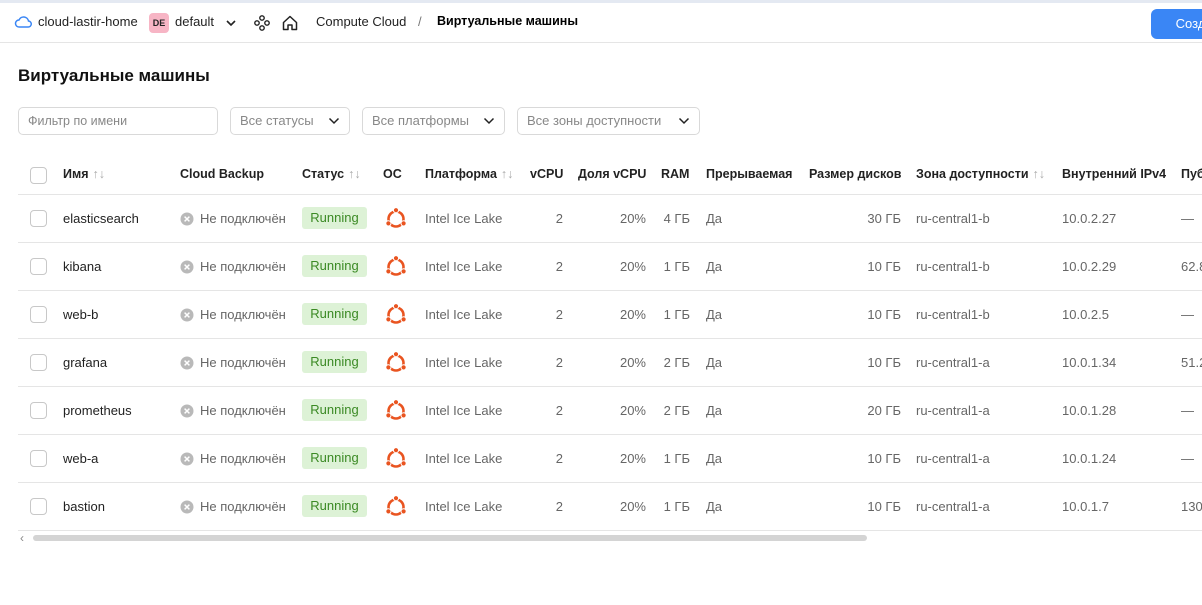 Image resolution: width=1202 pixels, height=605 pixels. I want to click on zone-filter-select: Все зоны доступности, so click(608, 121).